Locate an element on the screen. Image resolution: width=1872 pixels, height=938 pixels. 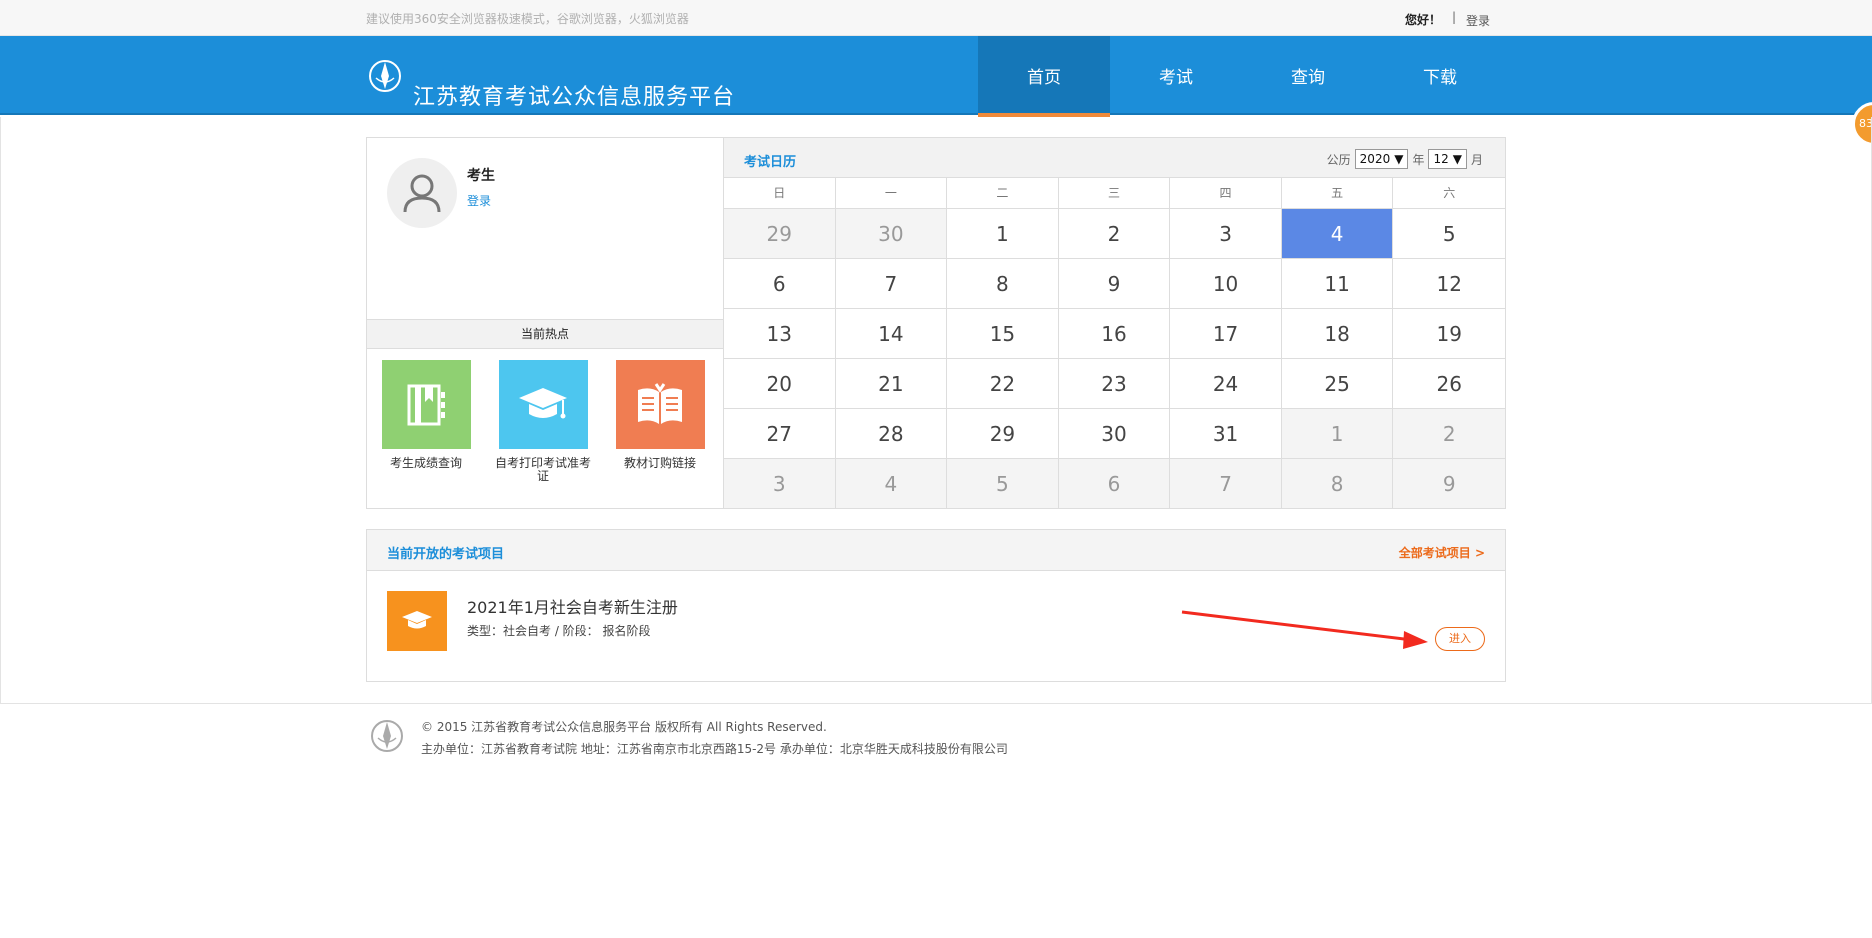
calendar-controls: 公历 2020 ▼ 年 12 ▼ 月 is located at coordinates (1405, 159).